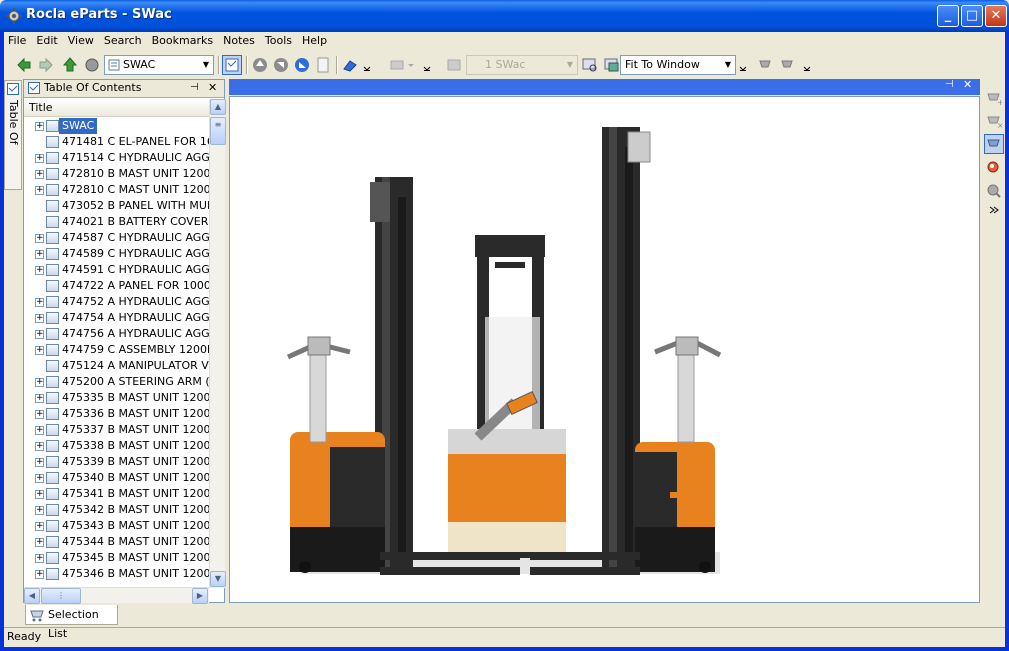 Image resolution: width=1009 pixels, height=651 pixels. What do you see at coordinates (994, 144) in the screenshot?
I see `cart-view-icon` at bounding box center [994, 144].